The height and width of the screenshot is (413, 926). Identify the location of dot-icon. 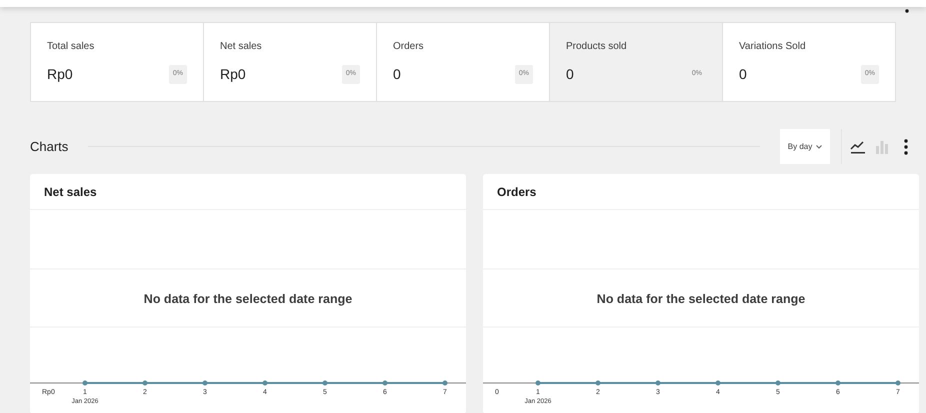
(907, 11).